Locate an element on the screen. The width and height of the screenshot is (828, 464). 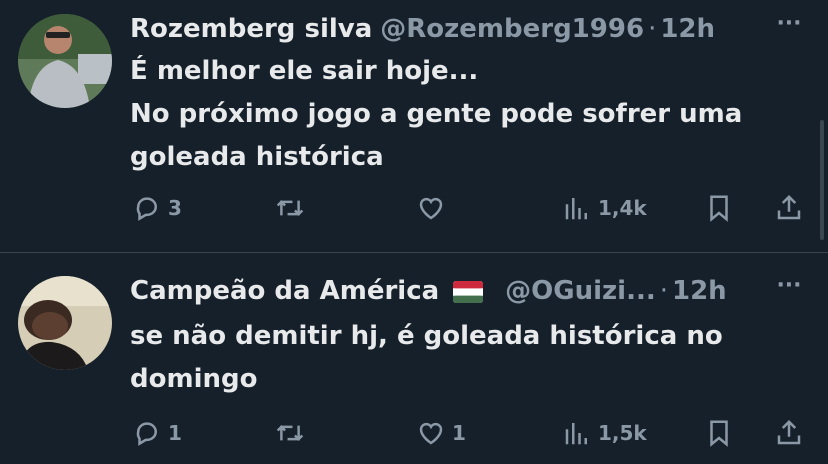
views-count: 1,4k is located at coordinates (622, 208).